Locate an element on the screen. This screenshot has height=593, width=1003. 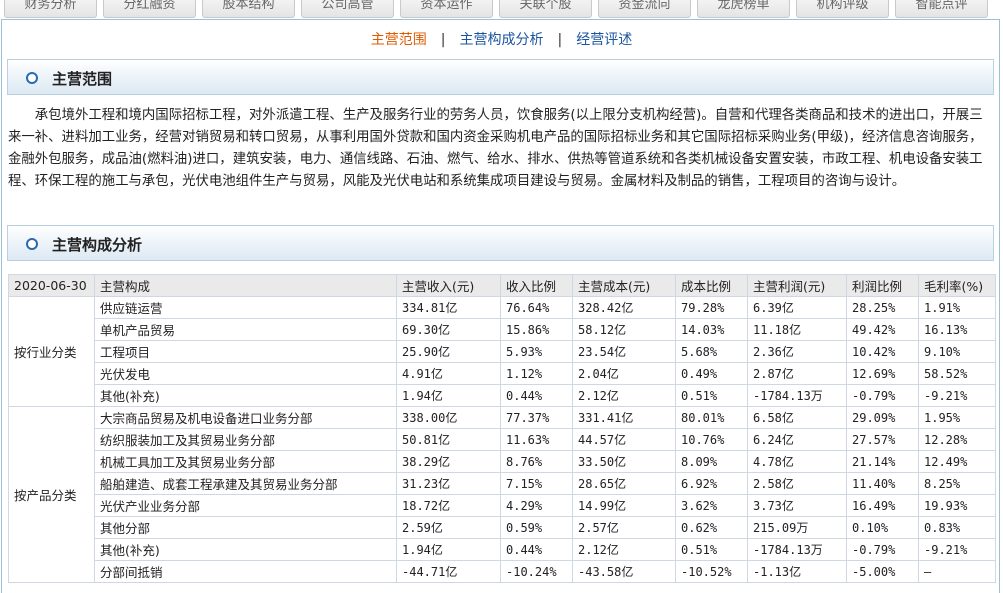
header-cell: 收入比例 is located at coordinates (536, 285).